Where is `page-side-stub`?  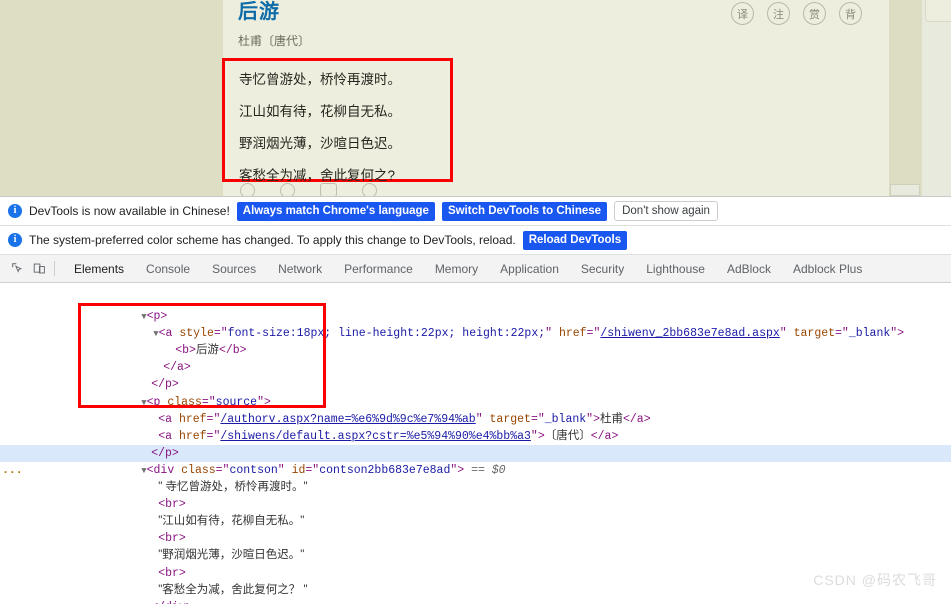
page-side-stub is located at coordinates (905, 190).